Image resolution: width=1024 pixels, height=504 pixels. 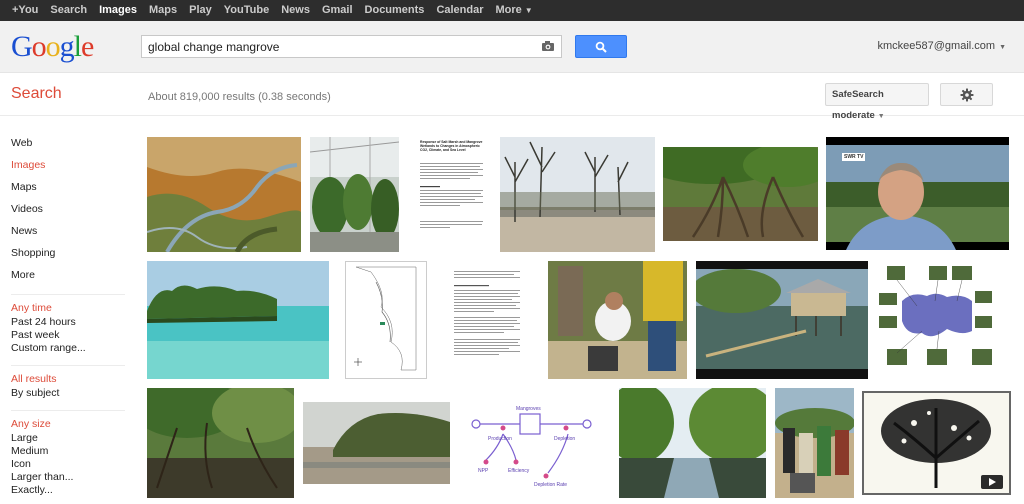 I want to click on time-filter-selected: Any time, so click(x=70, y=308).